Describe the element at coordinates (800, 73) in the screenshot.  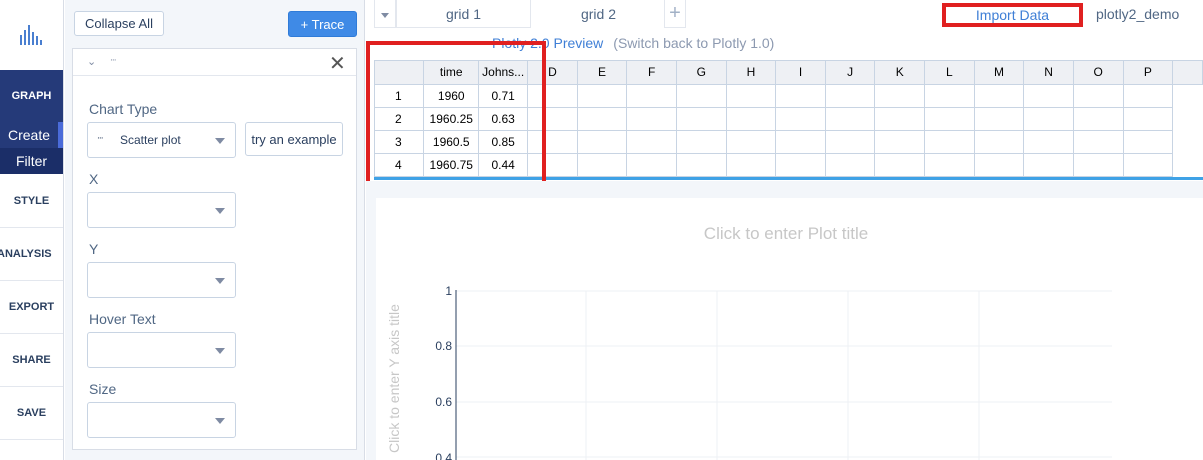
I see `column-header: I` at that location.